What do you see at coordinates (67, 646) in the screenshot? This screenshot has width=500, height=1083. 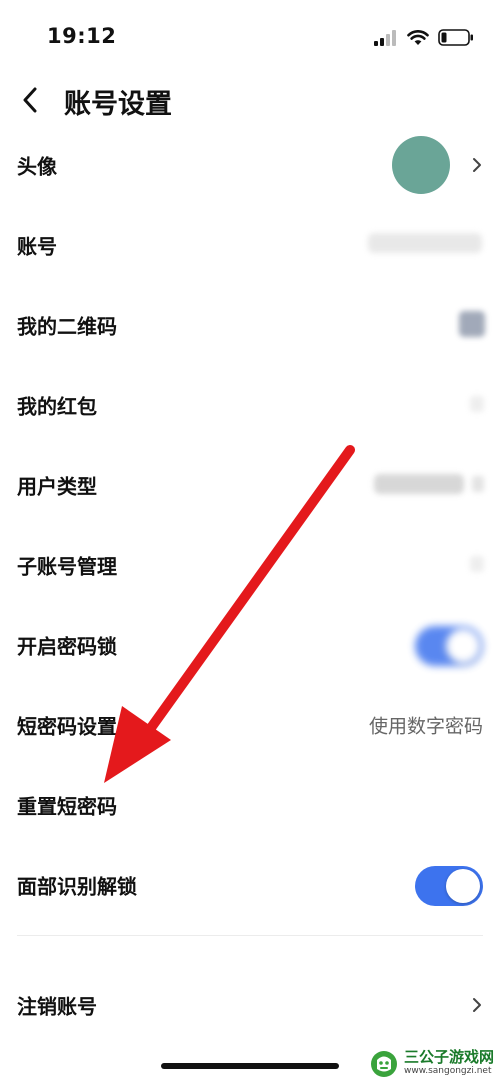 I see `row-label: 开启密码锁` at bounding box center [67, 646].